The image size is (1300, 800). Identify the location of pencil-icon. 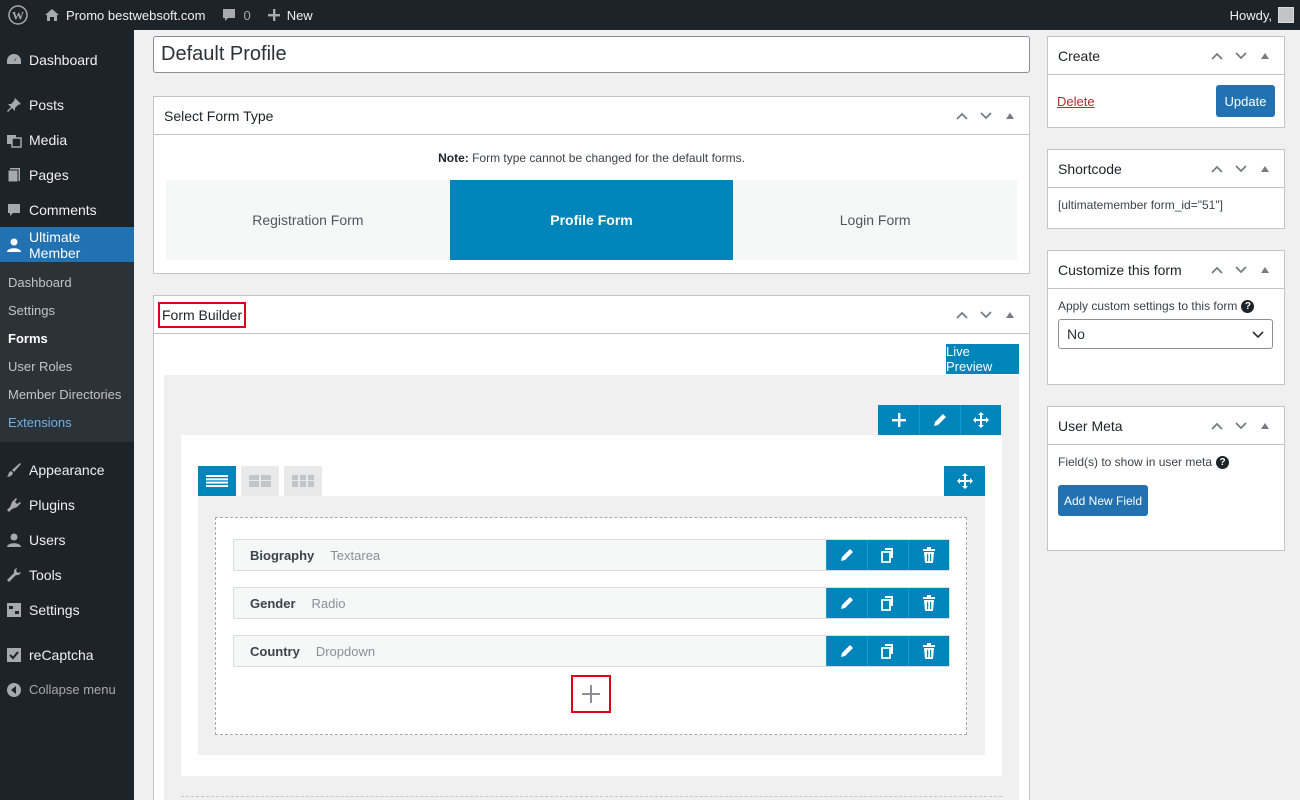
(847, 555).